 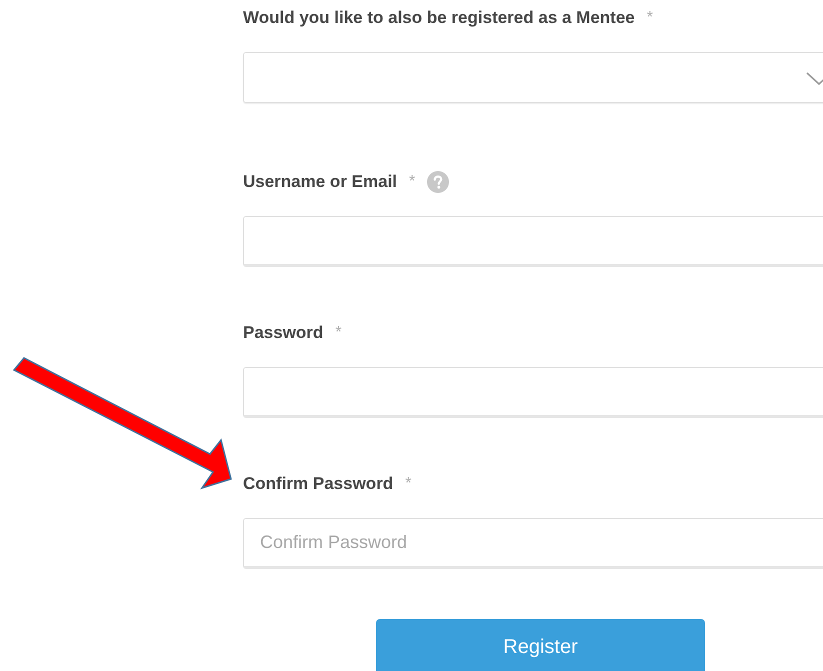 I want to click on field-label: Password, so click(x=283, y=333).